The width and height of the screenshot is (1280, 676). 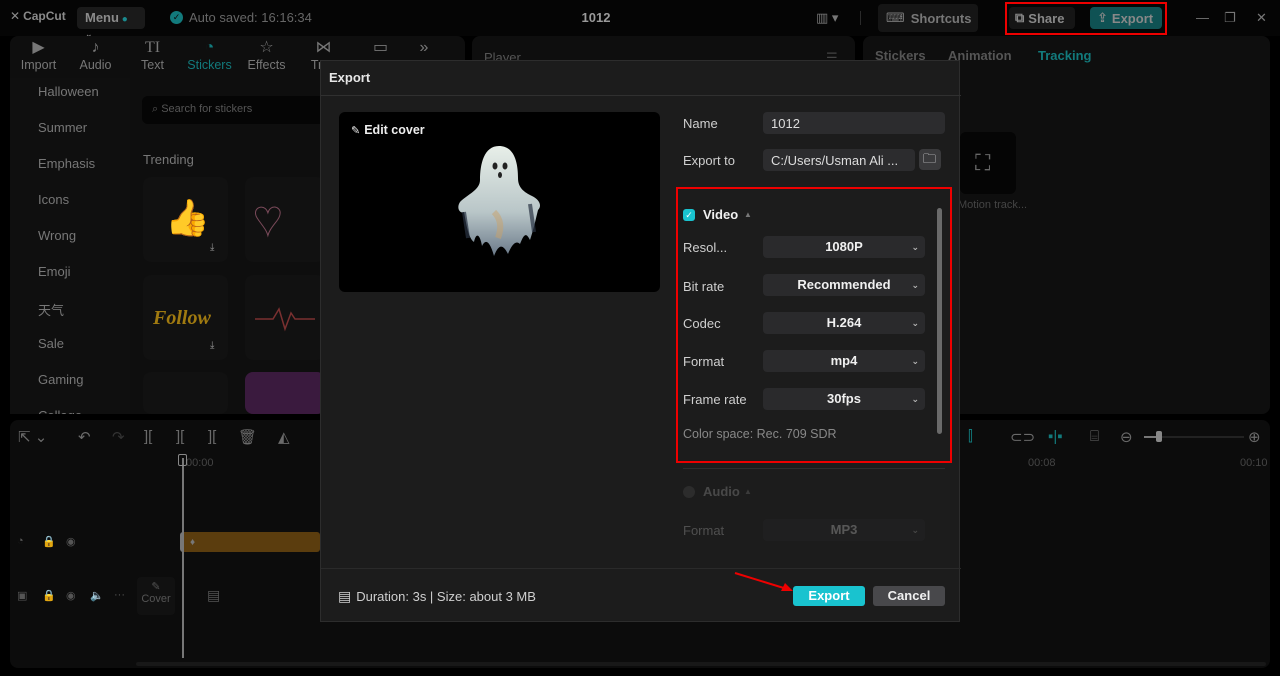 What do you see at coordinates (247, 437) in the screenshot?
I see `delete-icon: 🗑` at bounding box center [247, 437].